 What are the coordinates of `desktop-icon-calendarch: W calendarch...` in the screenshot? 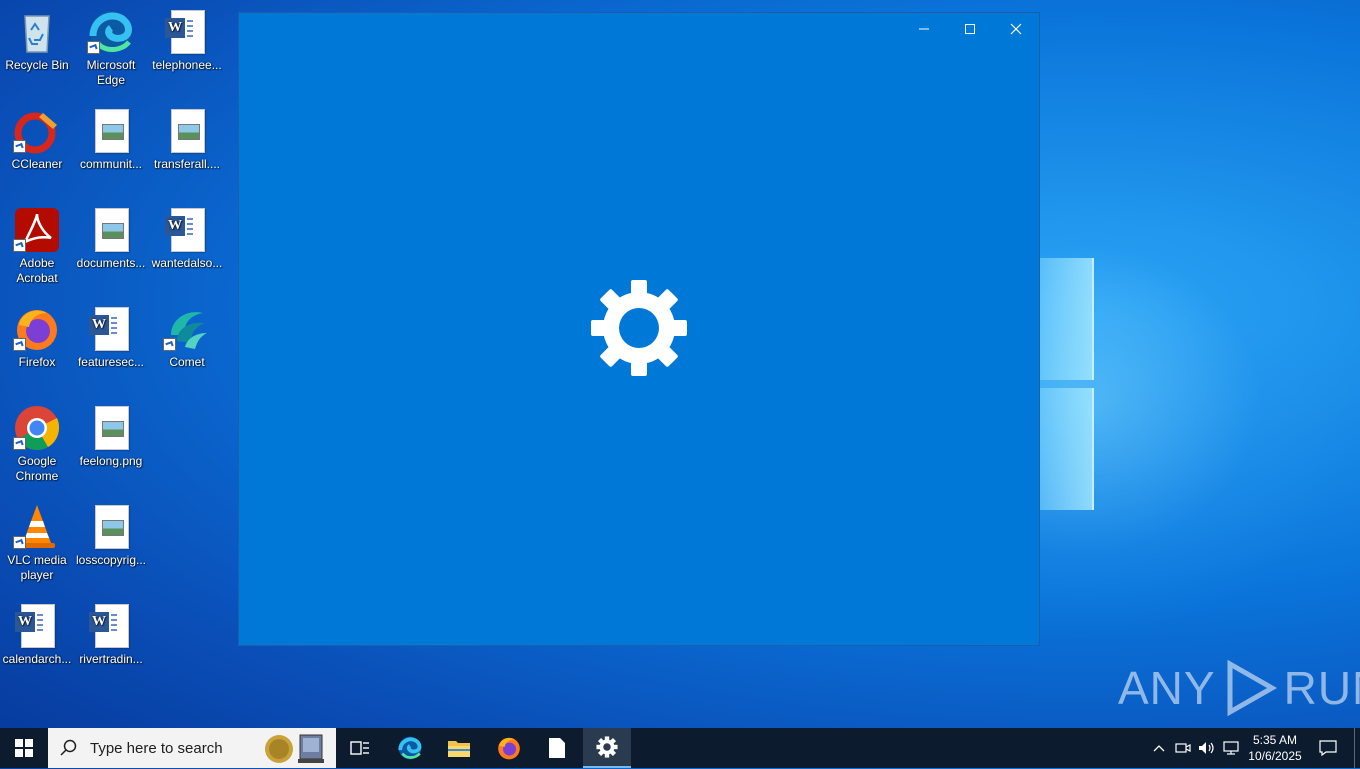 It's located at (37, 634).